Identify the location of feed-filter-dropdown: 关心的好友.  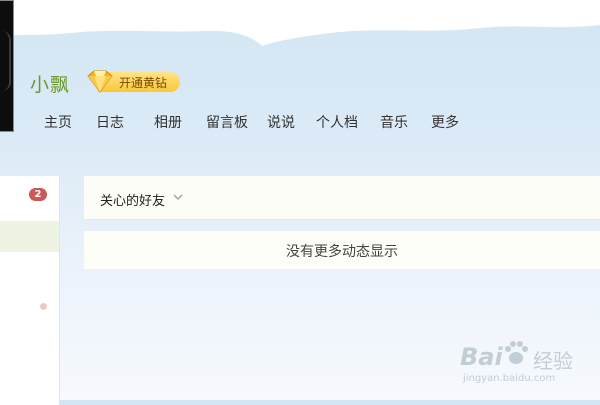
(132, 199).